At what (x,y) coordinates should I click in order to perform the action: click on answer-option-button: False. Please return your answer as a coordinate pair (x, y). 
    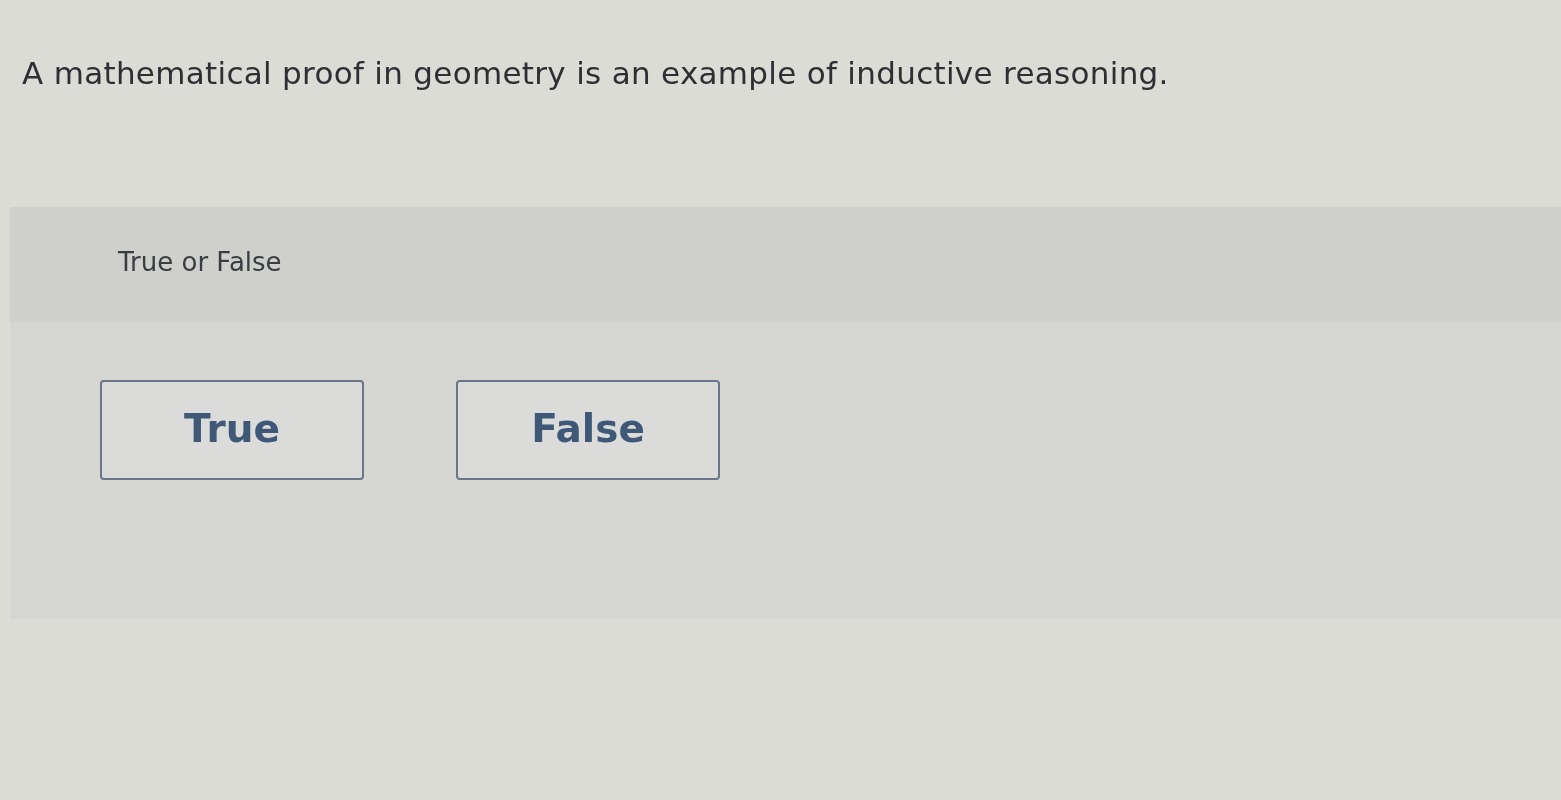
    Looking at the image, I should click on (588, 429).